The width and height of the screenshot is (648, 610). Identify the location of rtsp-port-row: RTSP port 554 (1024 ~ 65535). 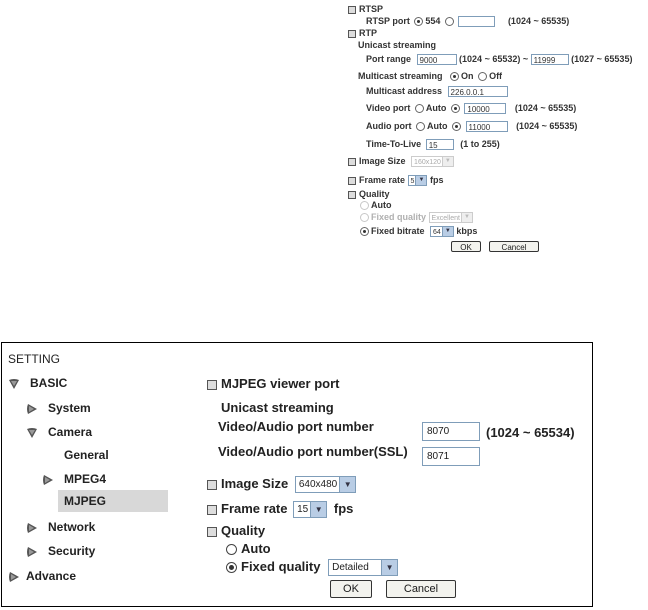
(467, 22).